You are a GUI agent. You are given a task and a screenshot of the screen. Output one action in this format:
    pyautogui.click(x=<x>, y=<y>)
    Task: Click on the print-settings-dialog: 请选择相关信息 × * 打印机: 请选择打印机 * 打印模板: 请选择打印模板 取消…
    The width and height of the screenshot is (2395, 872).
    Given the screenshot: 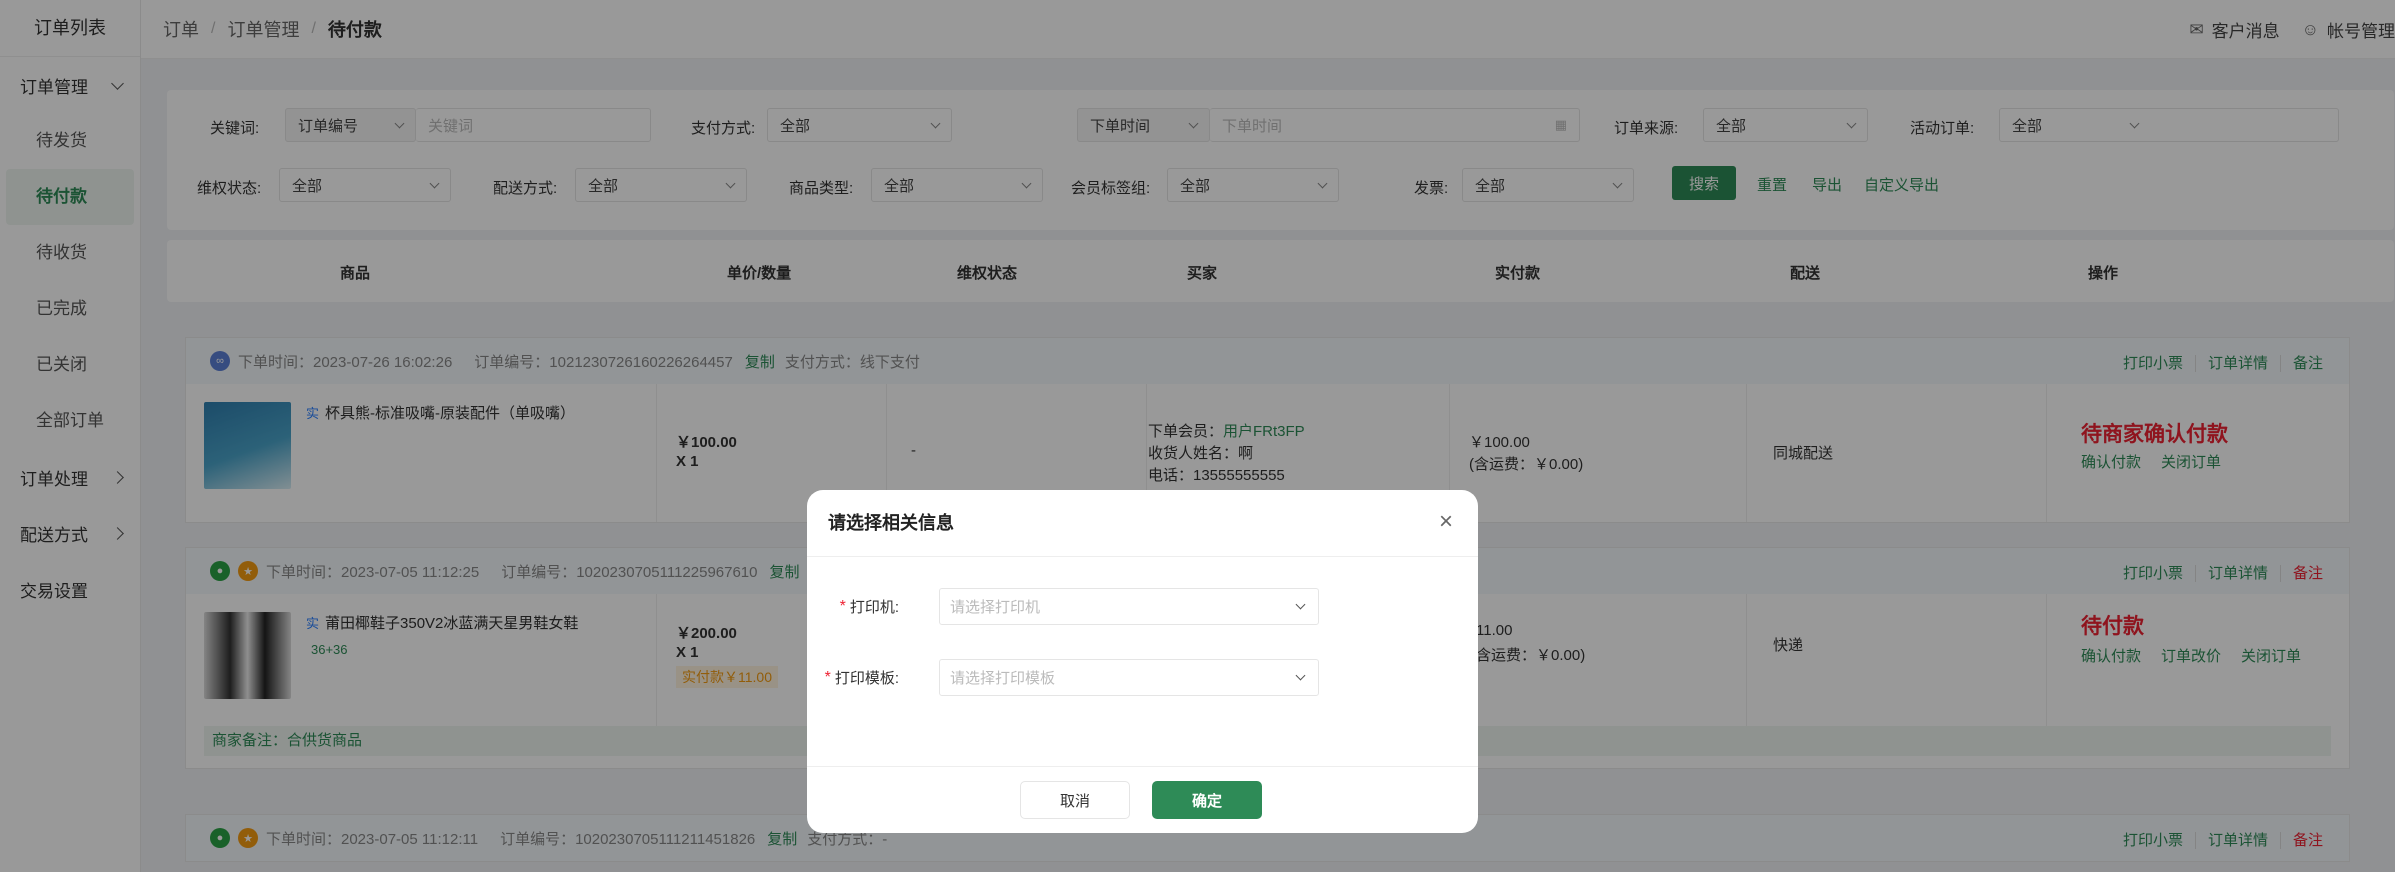 What is the action you would take?
    pyautogui.click(x=1142, y=661)
    